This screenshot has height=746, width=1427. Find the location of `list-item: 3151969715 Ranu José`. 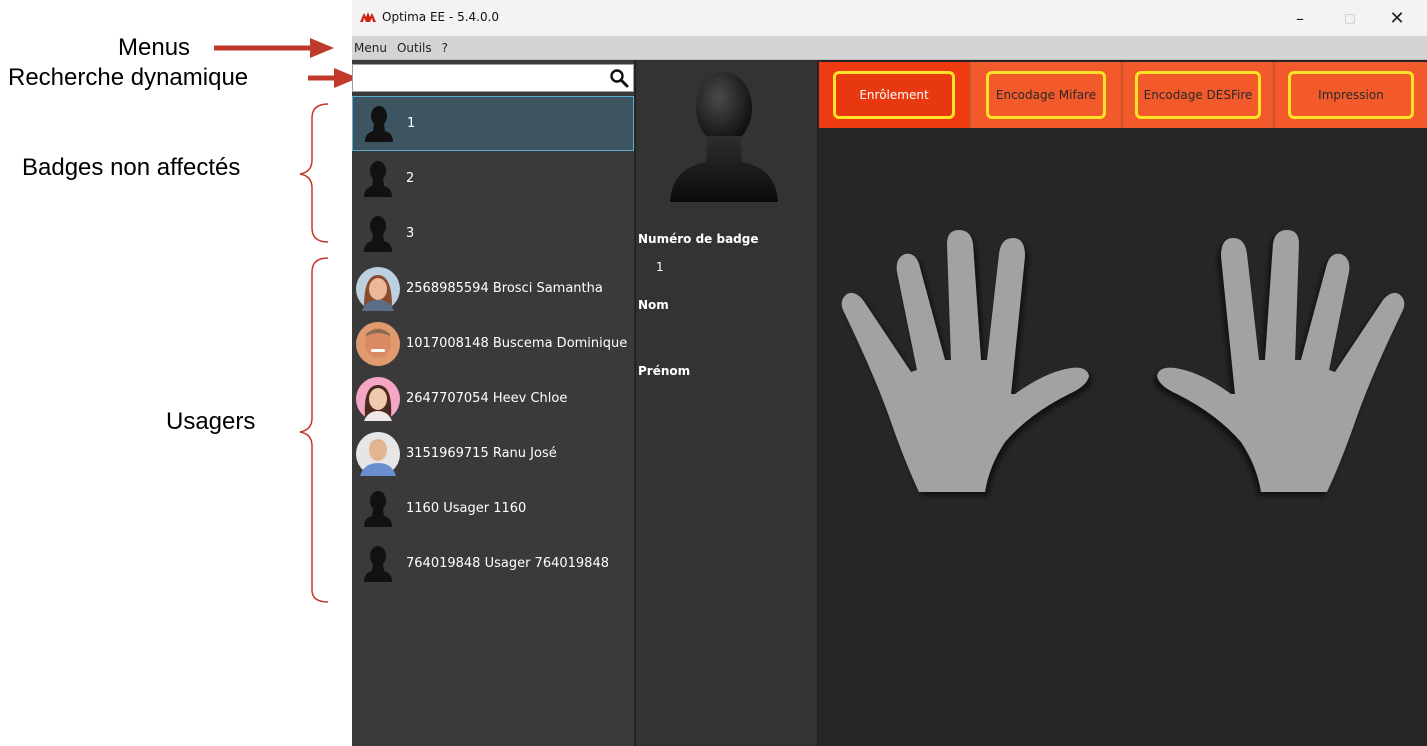

list-item: 3151969715 Ranu José is located at coordinates (493, 453).